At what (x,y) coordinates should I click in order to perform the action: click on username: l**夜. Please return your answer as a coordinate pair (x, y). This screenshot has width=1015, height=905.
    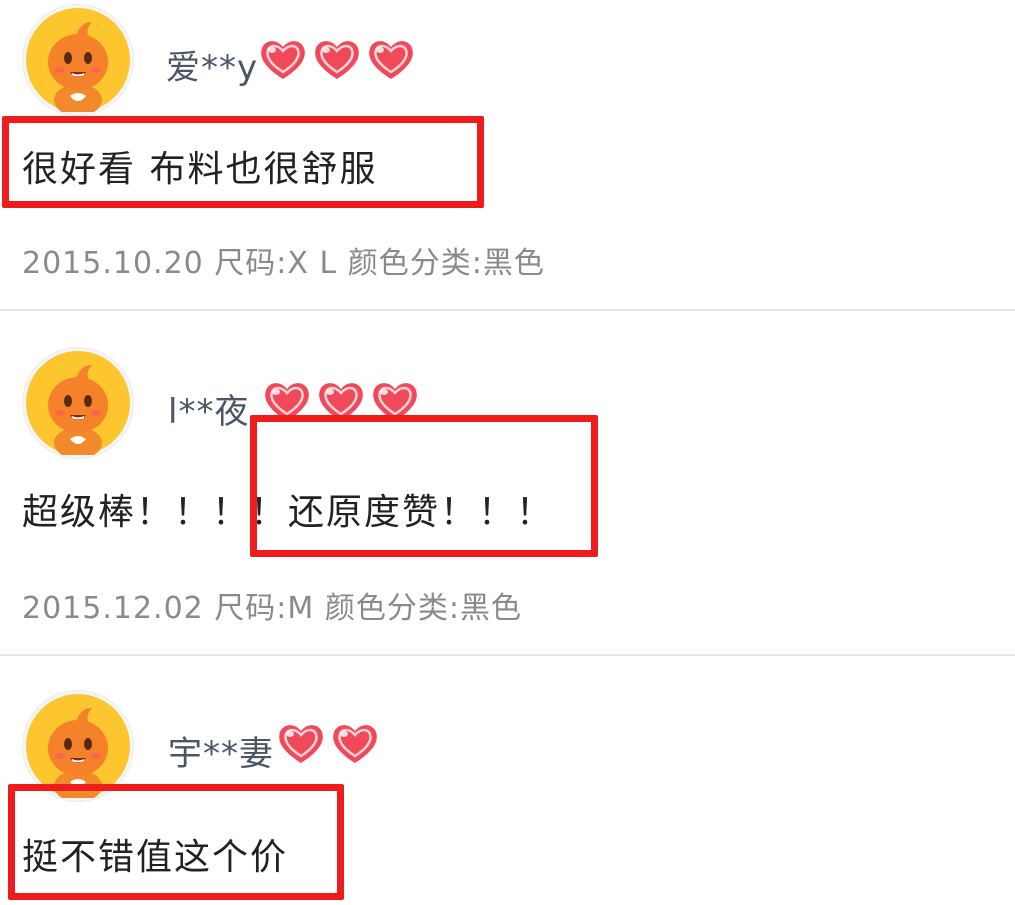
    Looking at the image, I should click on (208, 408).